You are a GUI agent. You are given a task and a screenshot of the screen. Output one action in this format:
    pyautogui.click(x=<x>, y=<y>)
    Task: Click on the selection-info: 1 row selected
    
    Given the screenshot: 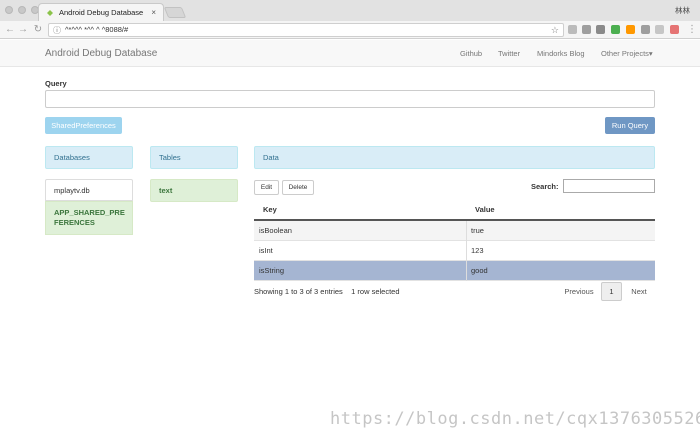 What is the action you would take?
    pyautogui.click(x=375, y=291)
    